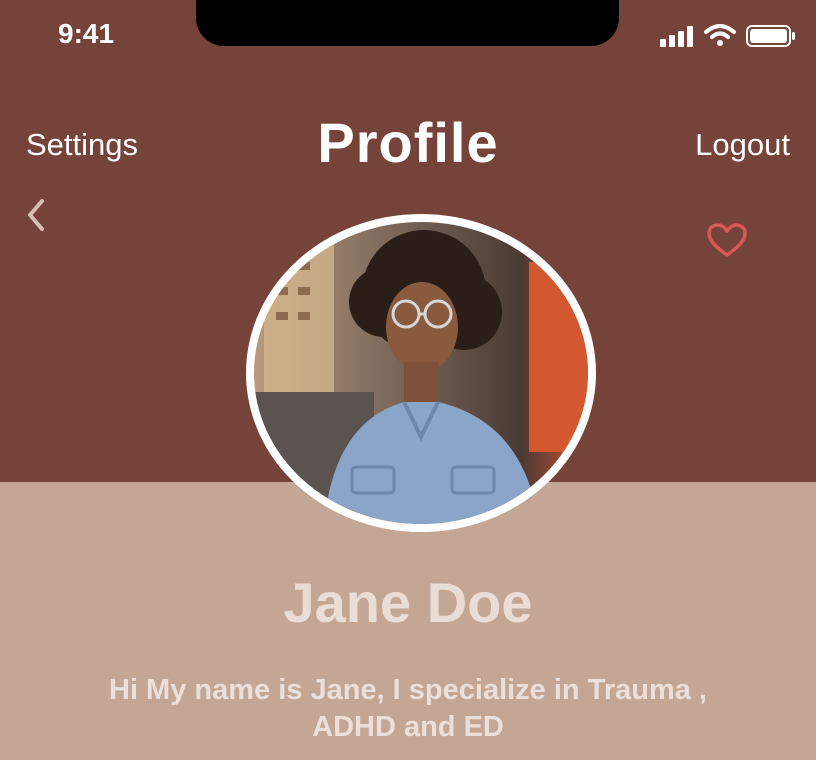 The width and height of the screenshot is (816, 760). Describe the element at coordinates (742, 145) in the screenshot. I see `logout-button: Logout` at that location.